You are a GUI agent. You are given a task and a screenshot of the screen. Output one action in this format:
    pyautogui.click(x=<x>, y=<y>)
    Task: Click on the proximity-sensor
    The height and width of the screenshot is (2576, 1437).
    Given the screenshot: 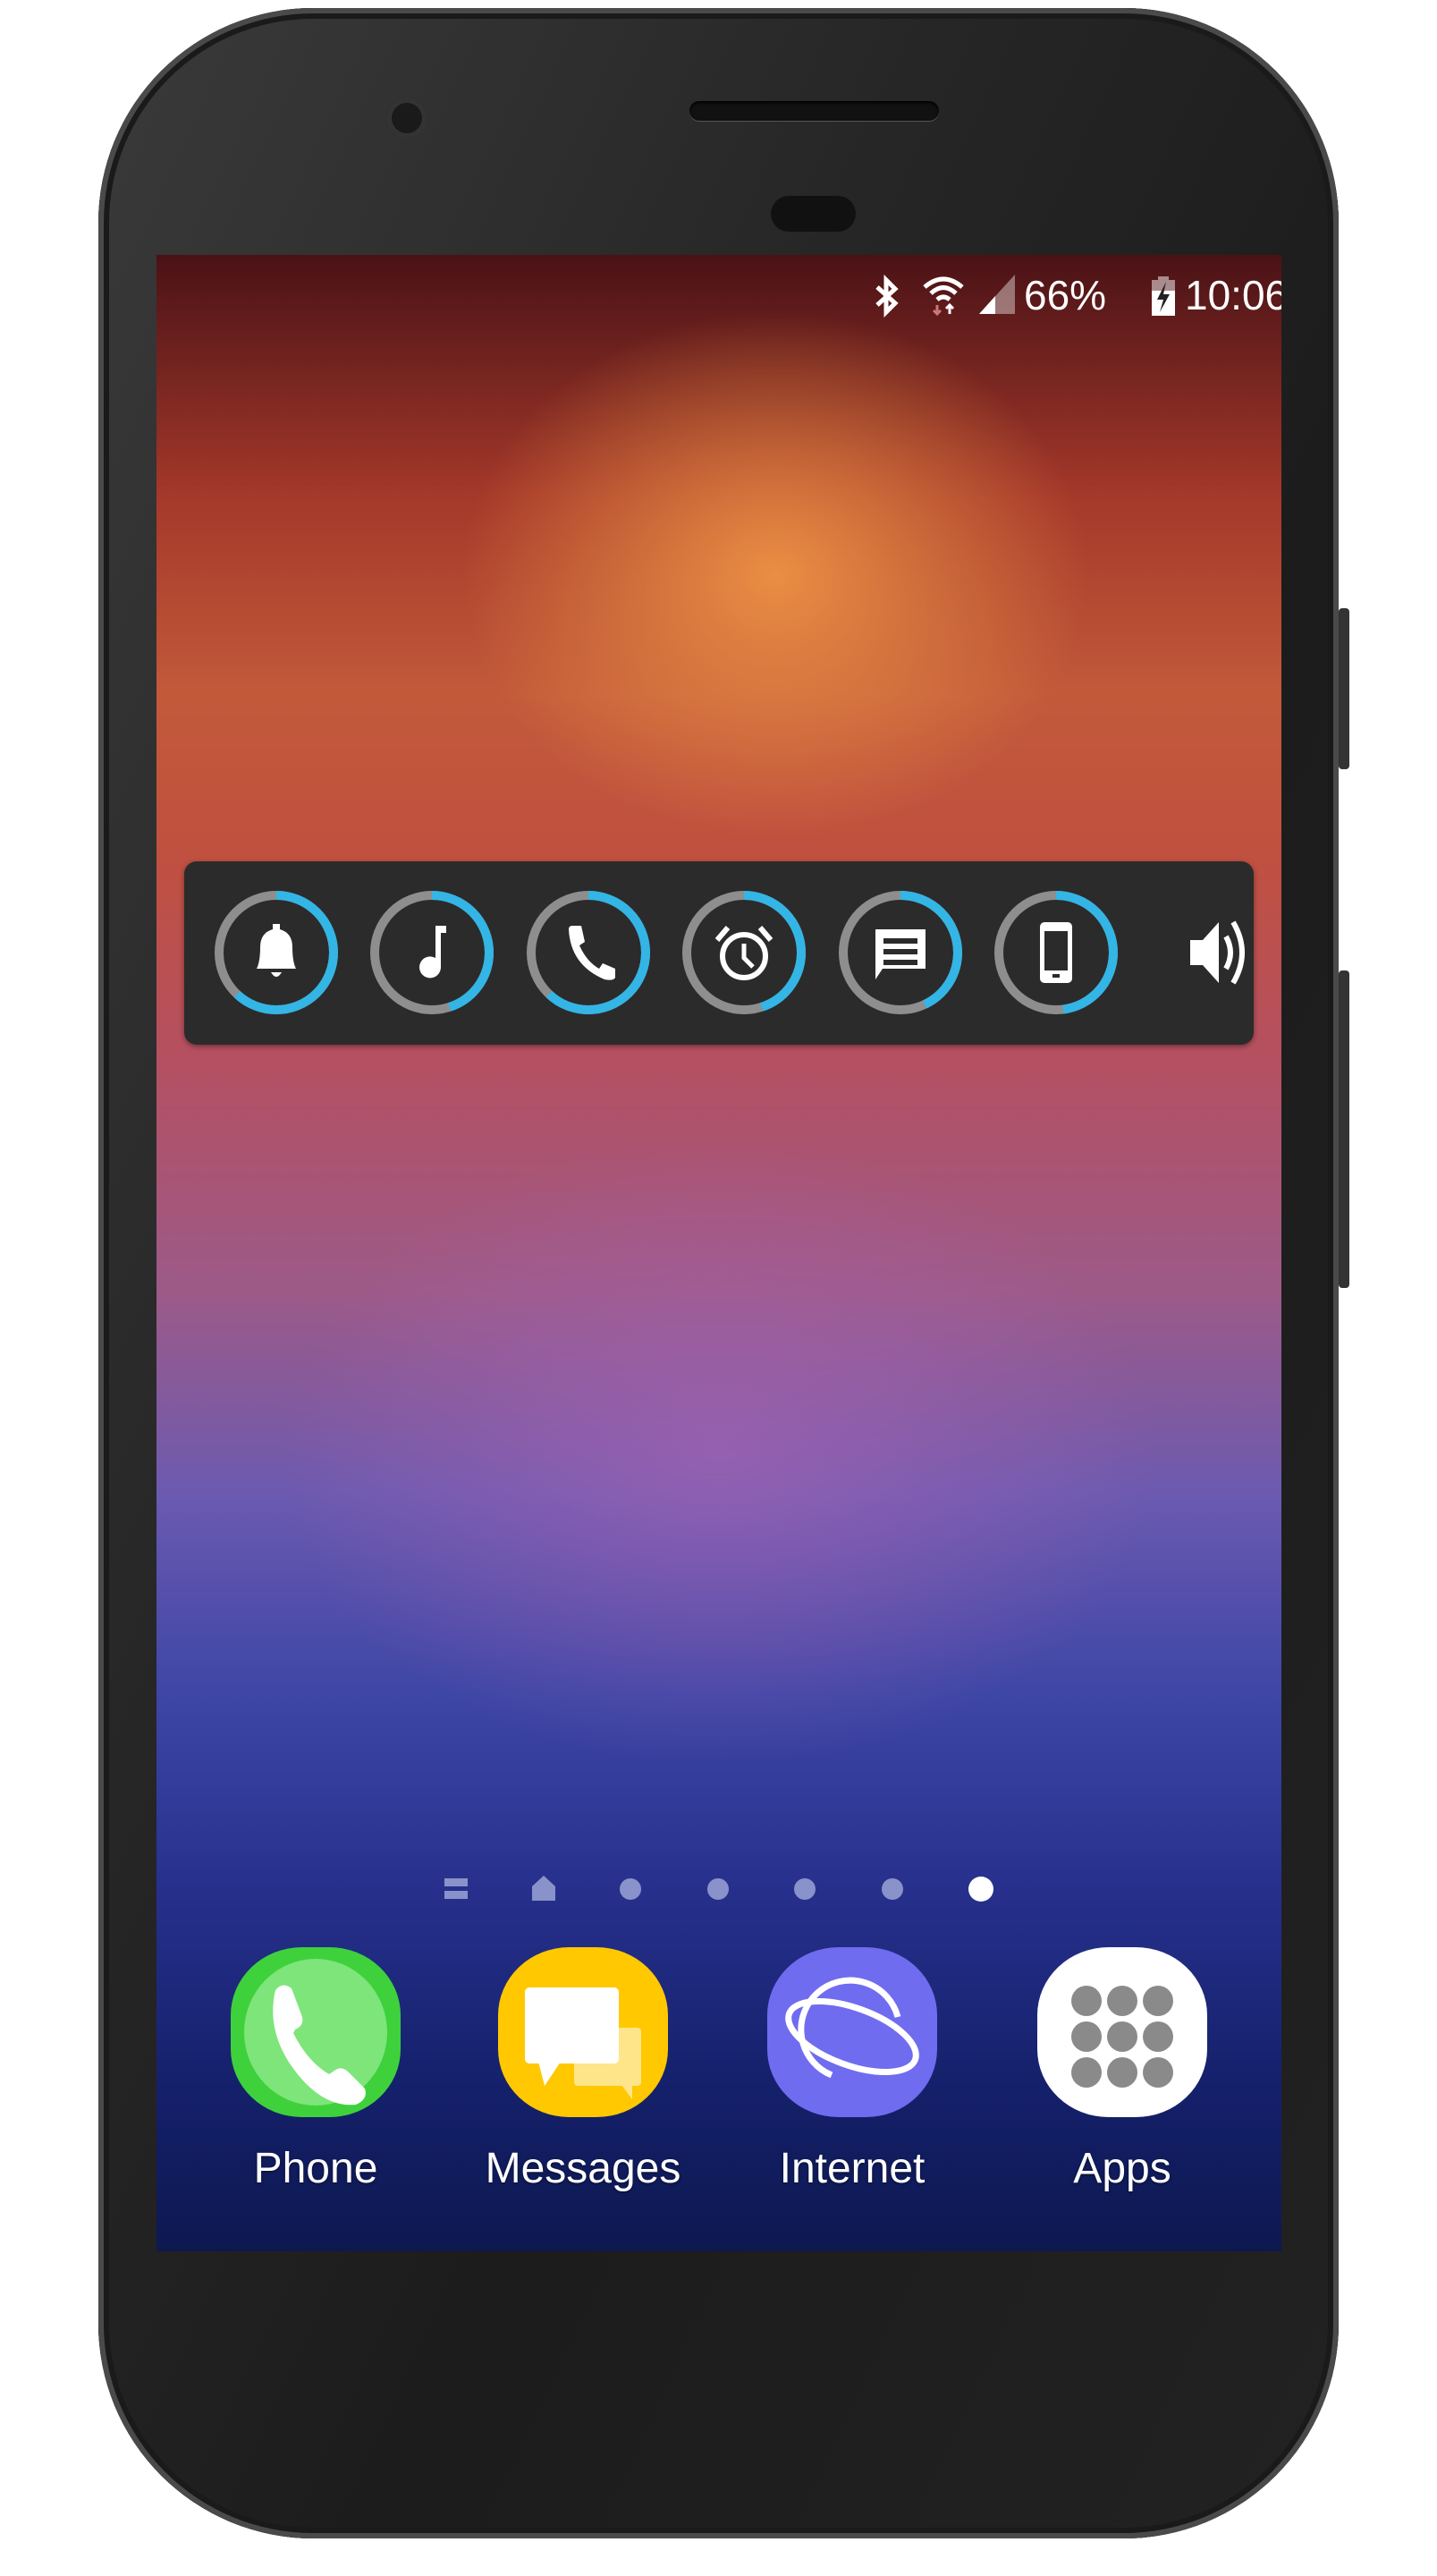 What is the action you would take?
    pyautogui.click(x=814, y=214)
    